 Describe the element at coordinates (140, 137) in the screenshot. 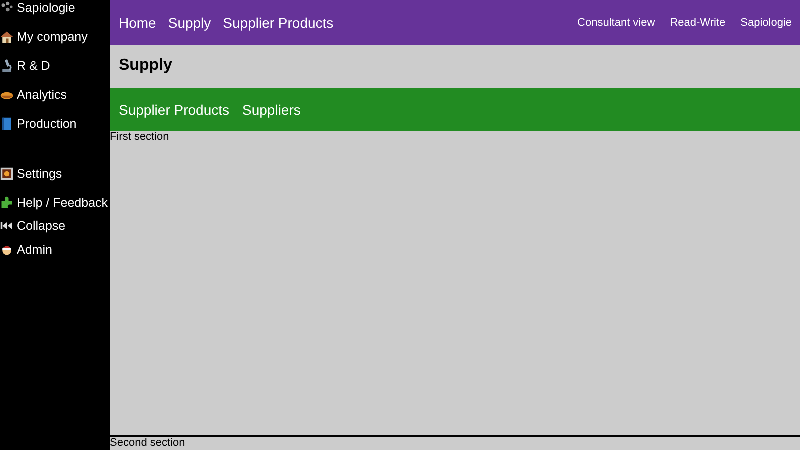

I see `section-heading: First section` at that location.